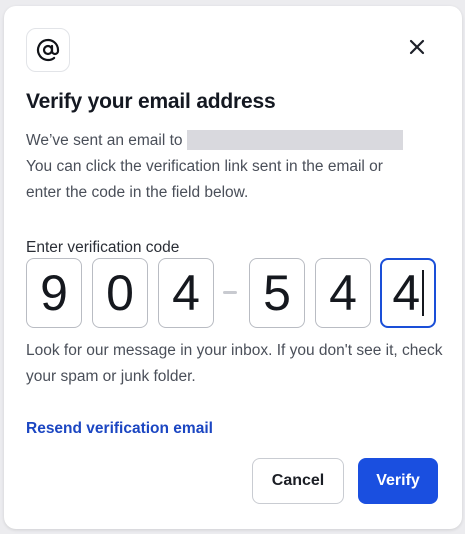  I want to click on code-digit-4: 5, so click(277, 293).